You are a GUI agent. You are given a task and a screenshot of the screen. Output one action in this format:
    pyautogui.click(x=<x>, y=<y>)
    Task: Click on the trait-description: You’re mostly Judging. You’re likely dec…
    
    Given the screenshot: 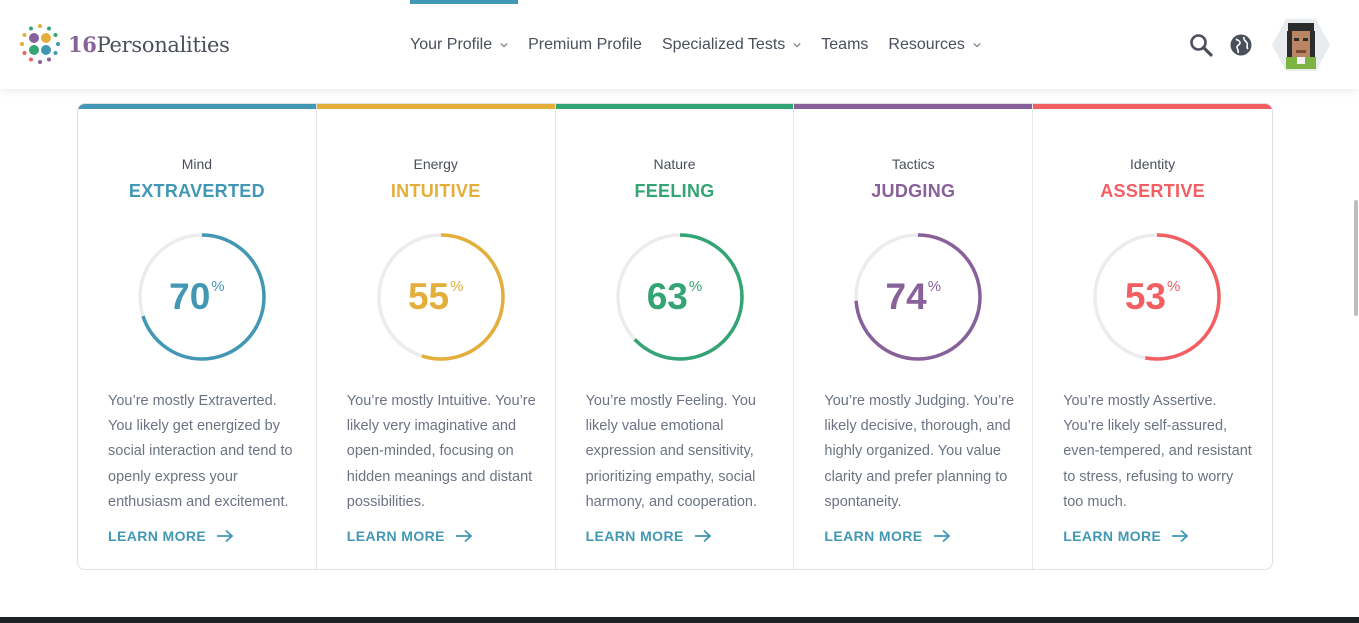 What is the action you would take?
    pyautogui.click(x=919, y=451)
    